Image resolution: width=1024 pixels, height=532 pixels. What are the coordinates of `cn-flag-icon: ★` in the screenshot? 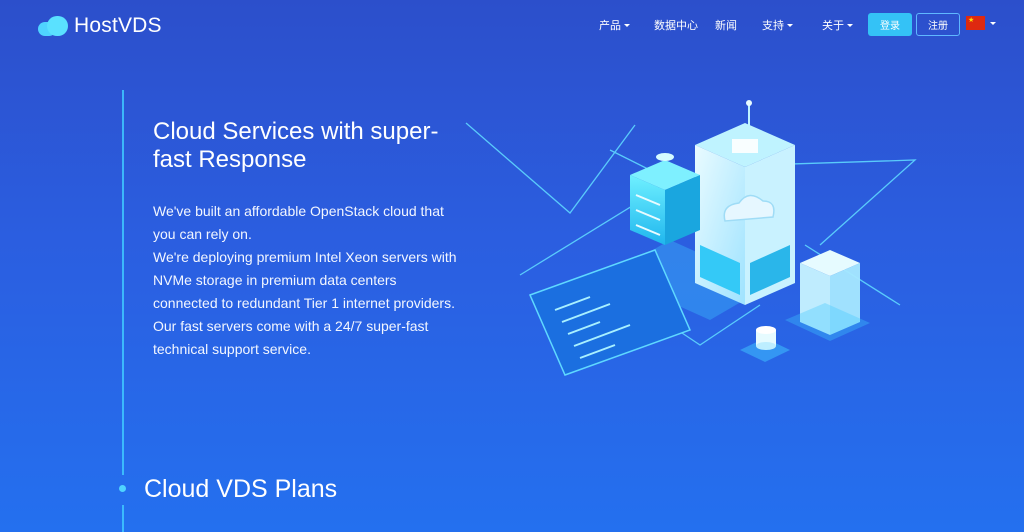 It's located at (975, 23).